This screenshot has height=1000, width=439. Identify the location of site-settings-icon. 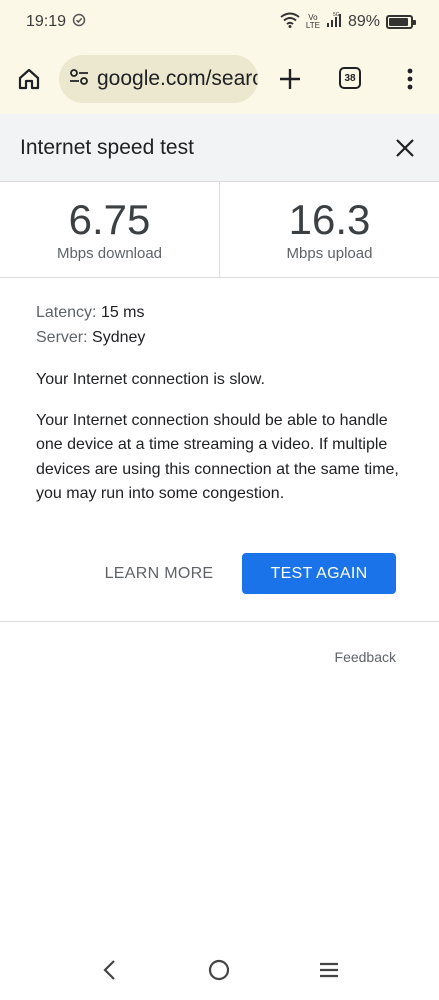
(79, 79).